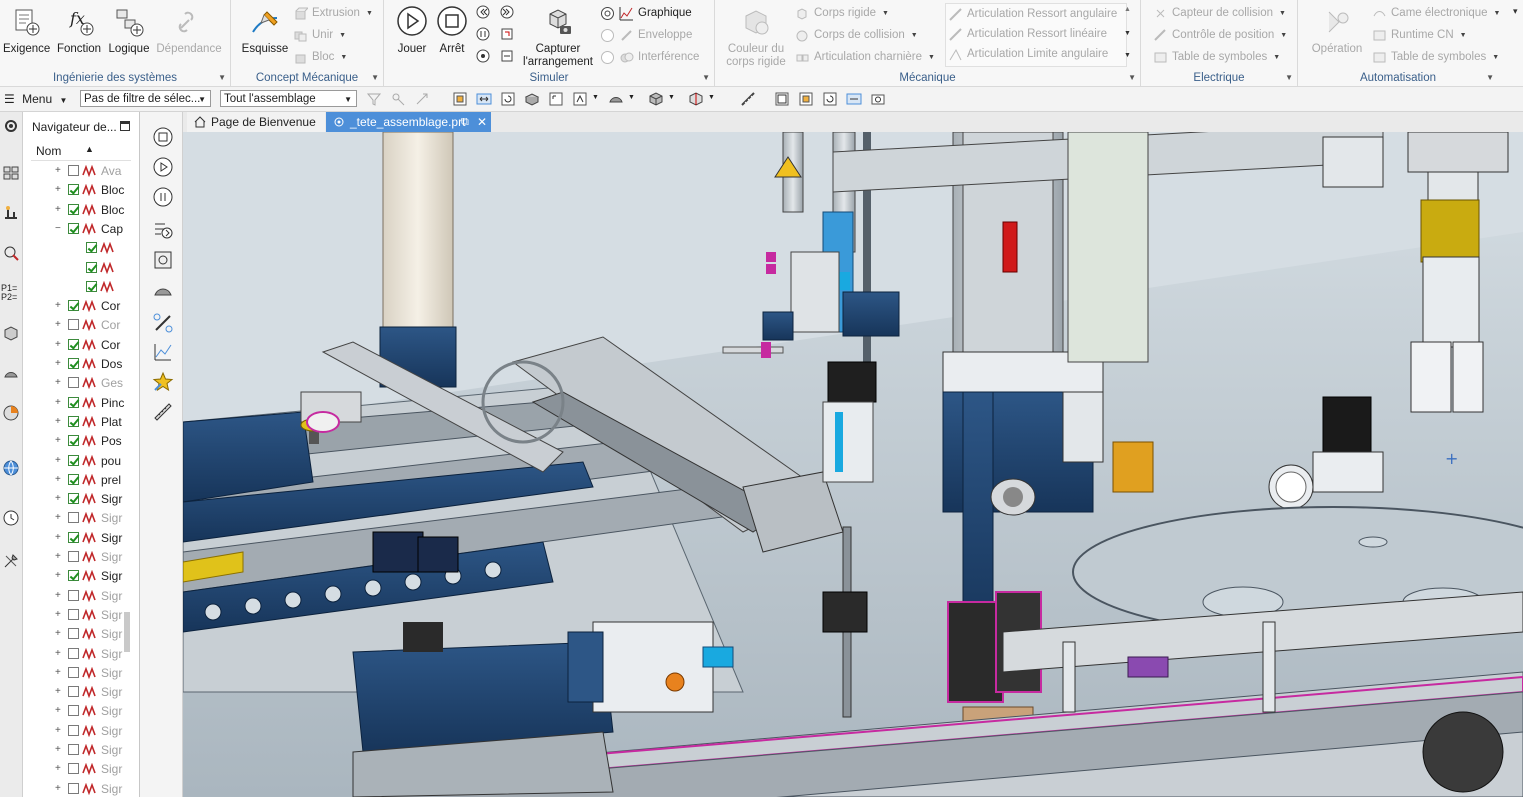  What do you see at coordinates (1127, 55) in the screenshot?
I see `gallery-expand-icon: ▼` at bounding box center [1127, 55].